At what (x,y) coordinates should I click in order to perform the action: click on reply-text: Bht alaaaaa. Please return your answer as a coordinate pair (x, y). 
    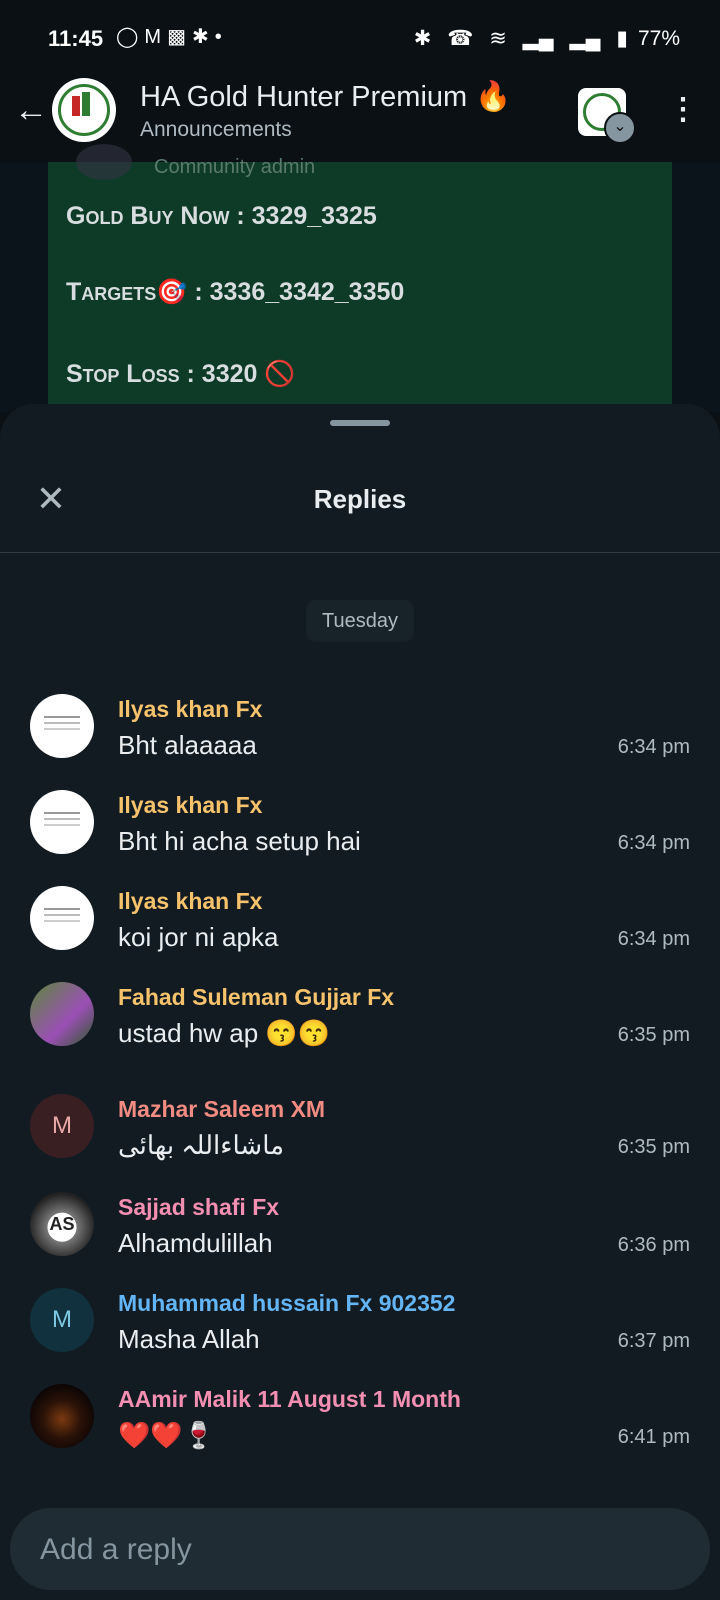
    Looking at the image, I should click on (187, 745).